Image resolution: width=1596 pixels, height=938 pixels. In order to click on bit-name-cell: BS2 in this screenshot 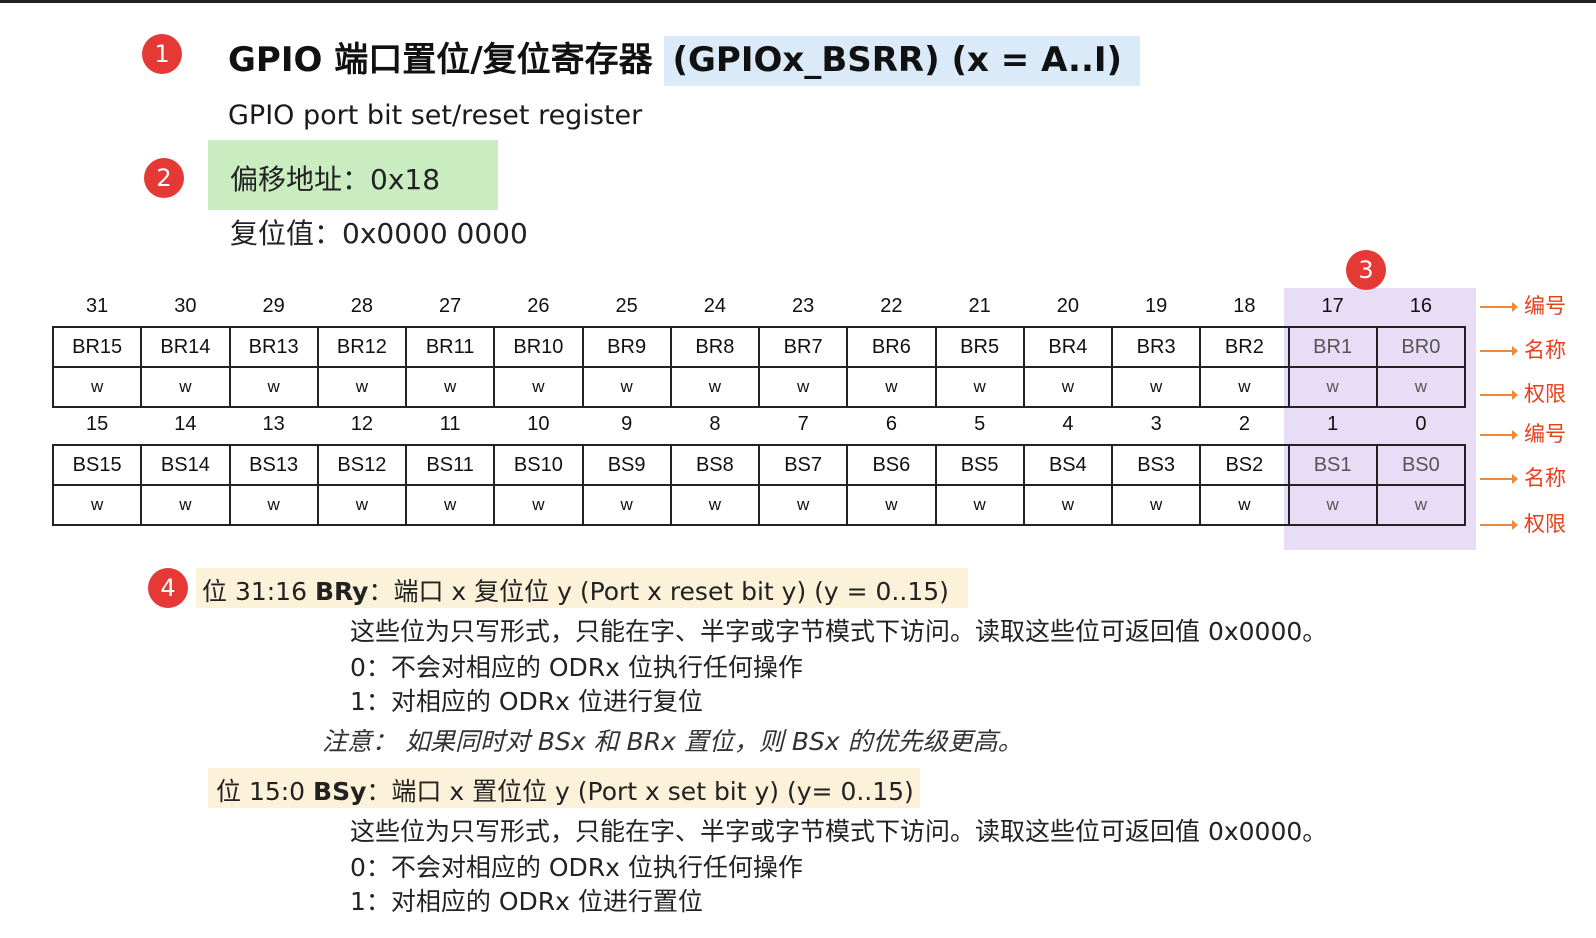, I will do `click(1244, 465)`.